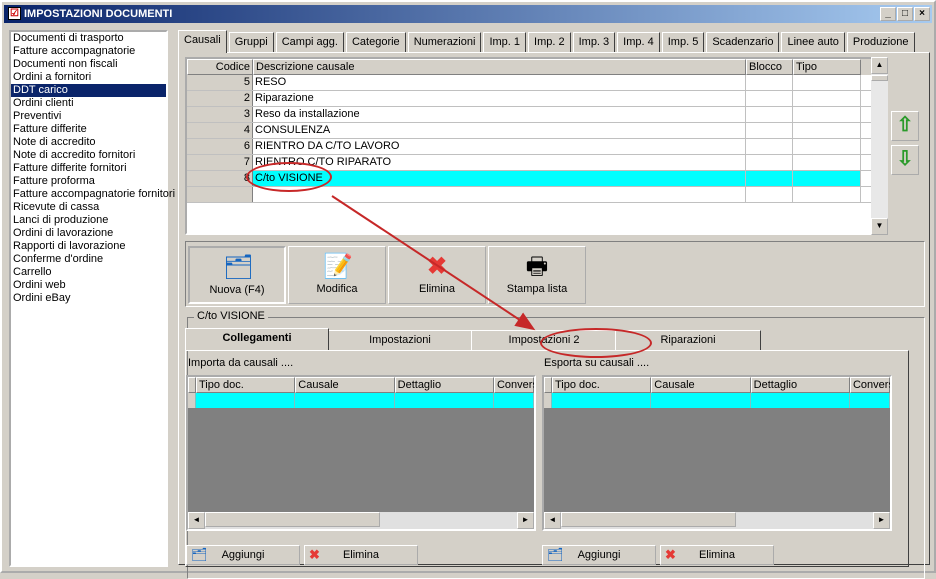  Describe the element at coordinates (88, 168) in the screenshot. I see `doc-type-item: Fatture differite fornitori` at that location.